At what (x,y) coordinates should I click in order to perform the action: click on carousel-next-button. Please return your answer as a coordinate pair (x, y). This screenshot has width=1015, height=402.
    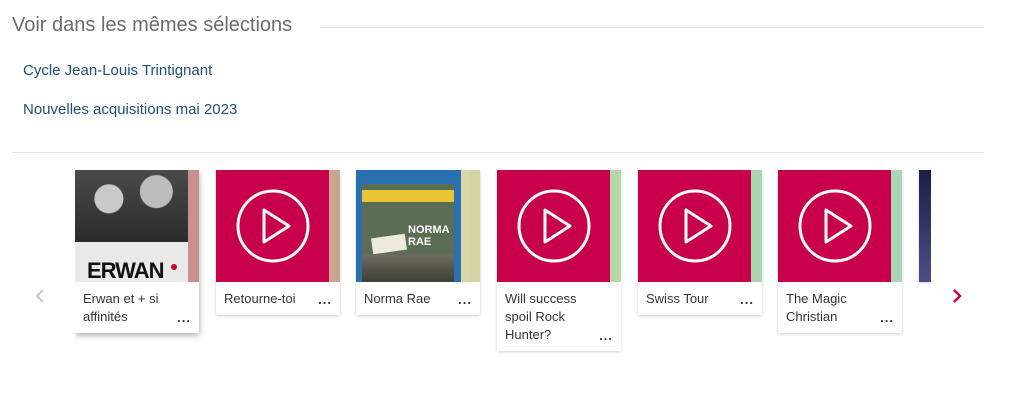
    Looking at the image, I should click on (957, 296).